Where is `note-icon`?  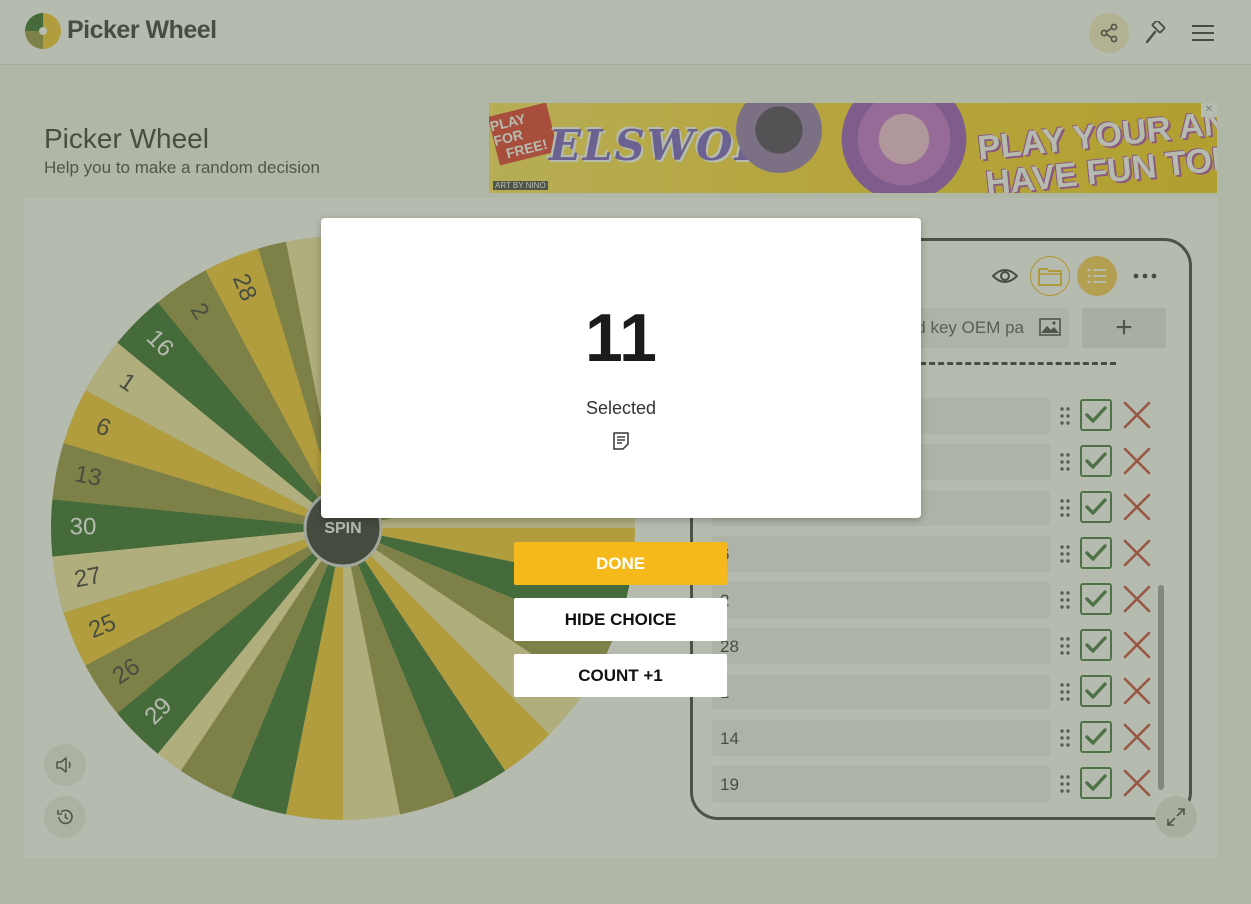 note-icon is located at coordinates (621, 441).